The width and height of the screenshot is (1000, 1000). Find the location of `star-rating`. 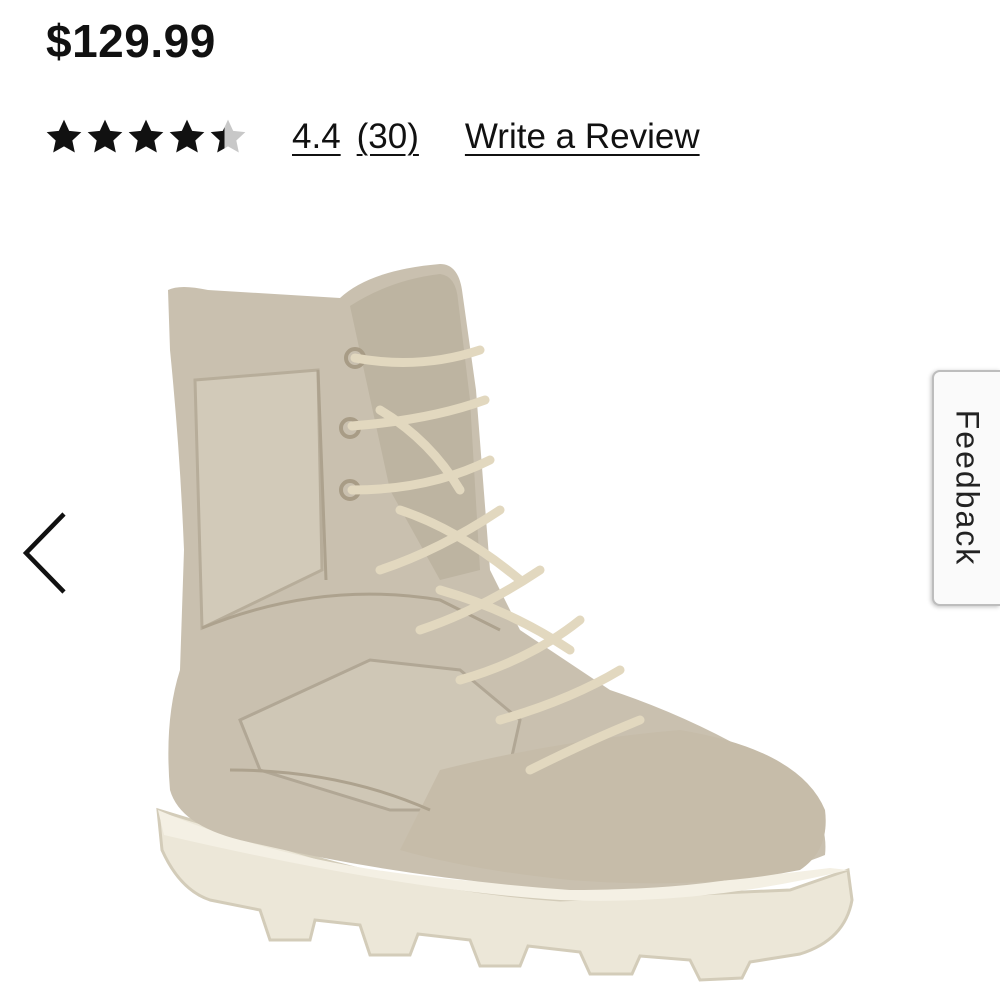

star-rating is located at coordinates (146, 137).